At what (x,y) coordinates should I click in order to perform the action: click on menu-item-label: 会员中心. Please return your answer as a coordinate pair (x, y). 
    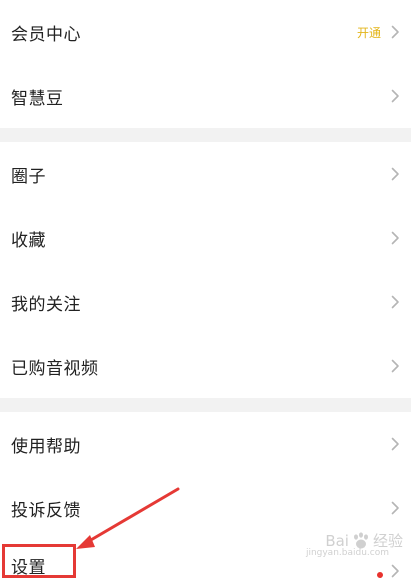
    Looking at the image, I should click on (46, 34).